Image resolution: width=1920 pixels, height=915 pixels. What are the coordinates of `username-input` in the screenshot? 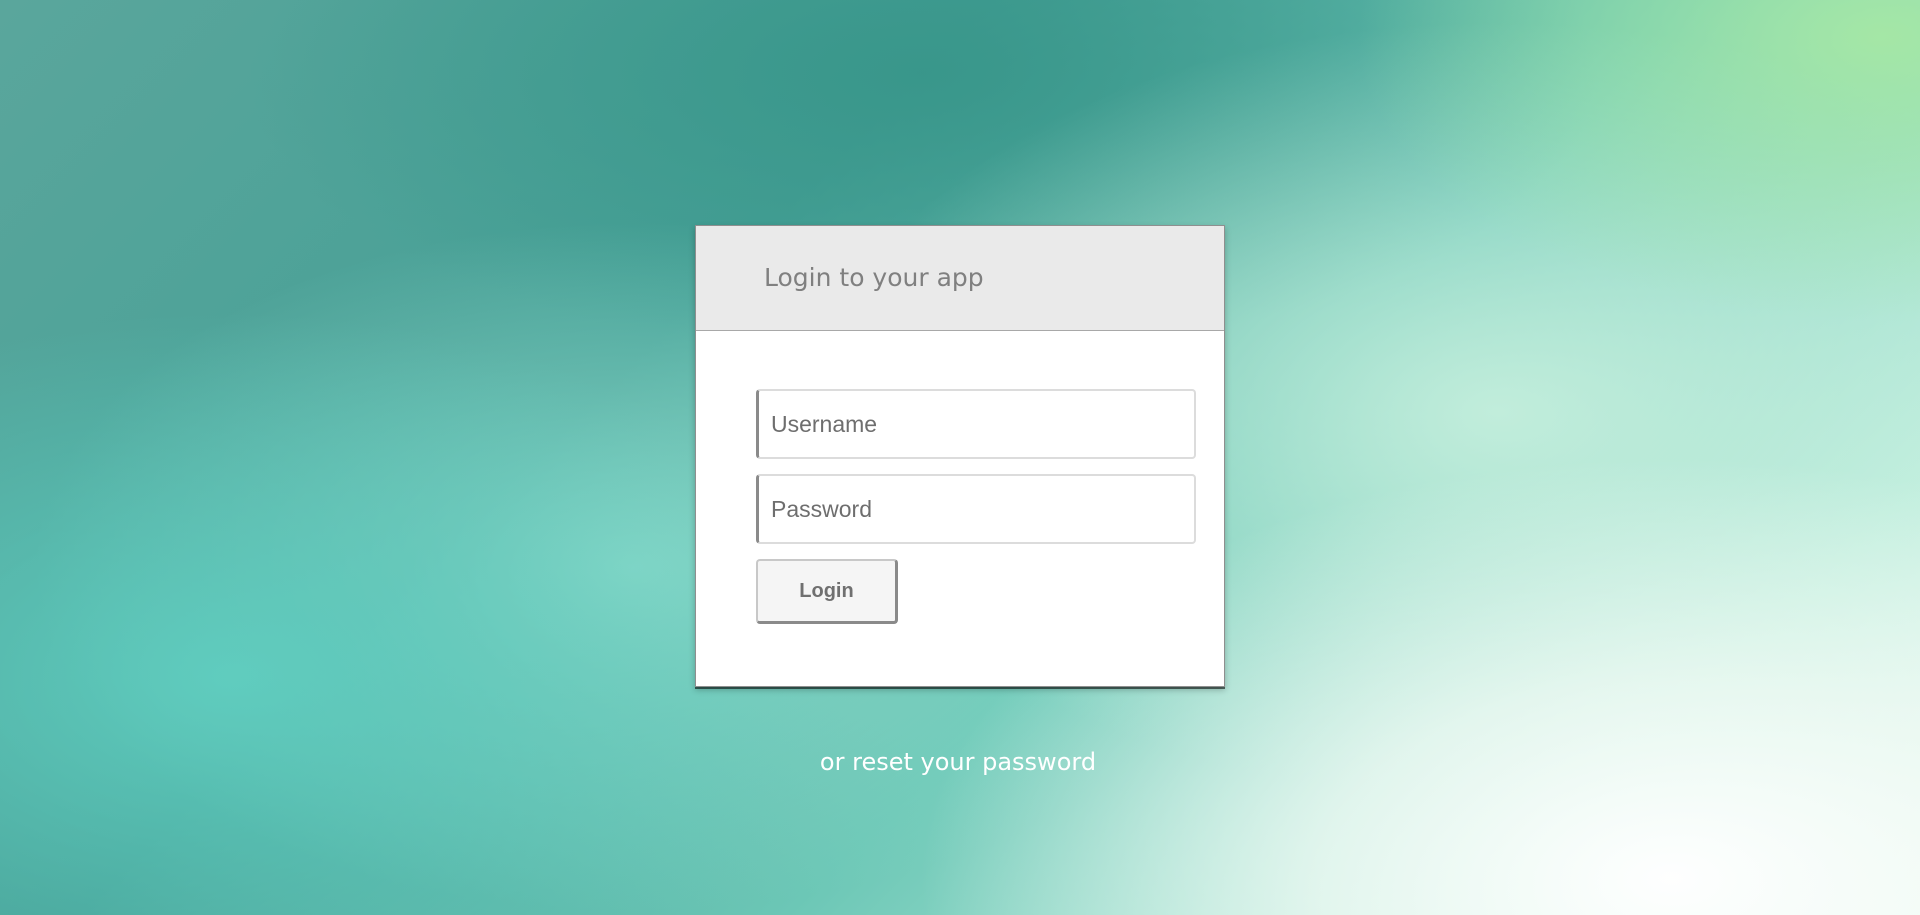 It's located at (976, 424).